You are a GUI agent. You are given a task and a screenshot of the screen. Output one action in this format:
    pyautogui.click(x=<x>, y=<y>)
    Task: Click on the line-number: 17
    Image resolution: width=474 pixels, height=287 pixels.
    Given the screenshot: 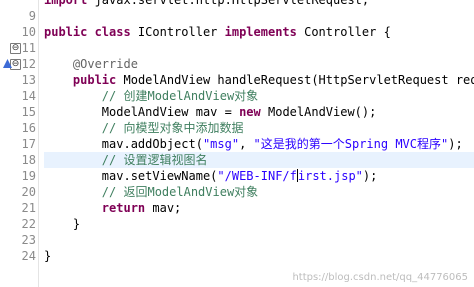 What is the action you would take?
    pyautogui.click(x=28, y=144)
    